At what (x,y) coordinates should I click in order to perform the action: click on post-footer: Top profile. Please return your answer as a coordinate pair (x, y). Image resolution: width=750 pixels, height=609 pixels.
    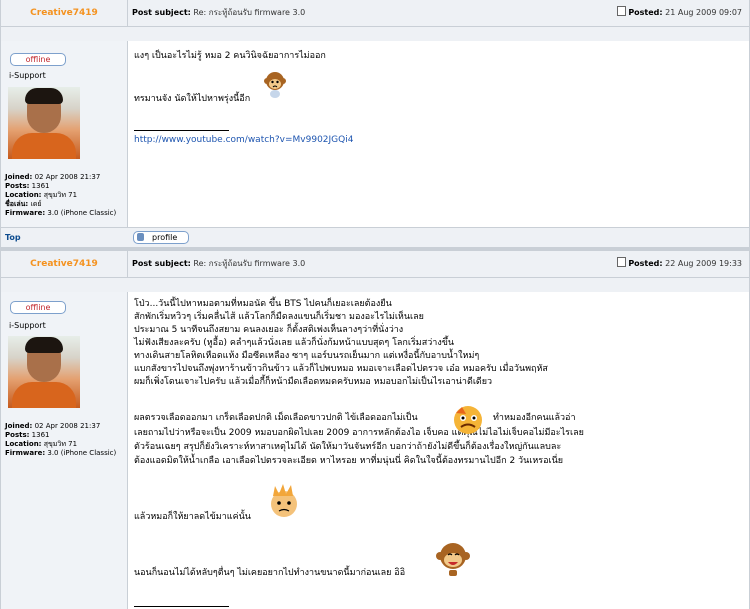
    Looking at the image, I should click on (375, 237).